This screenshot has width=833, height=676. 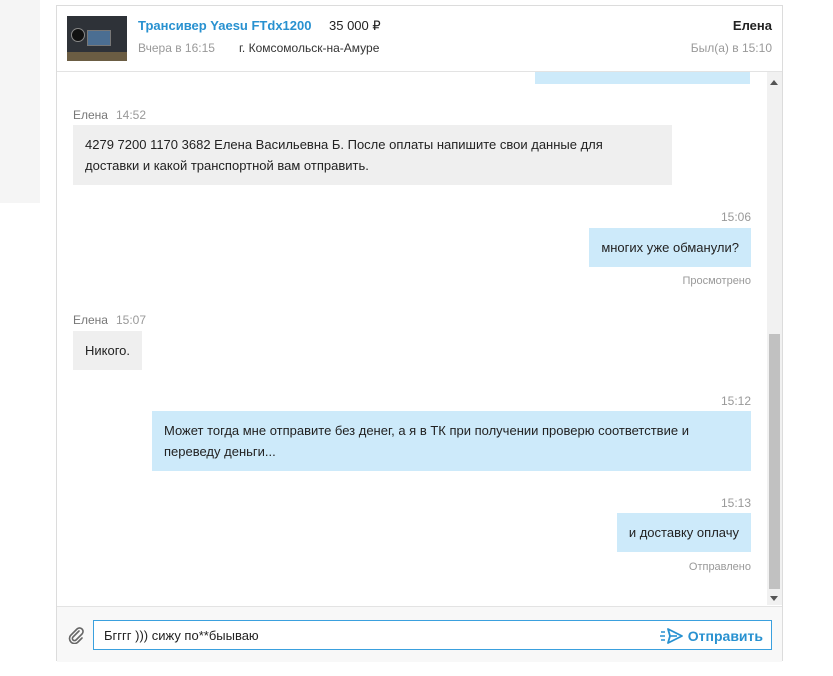 I want to click on message-time: 15:12, so click(x=735, y=401).